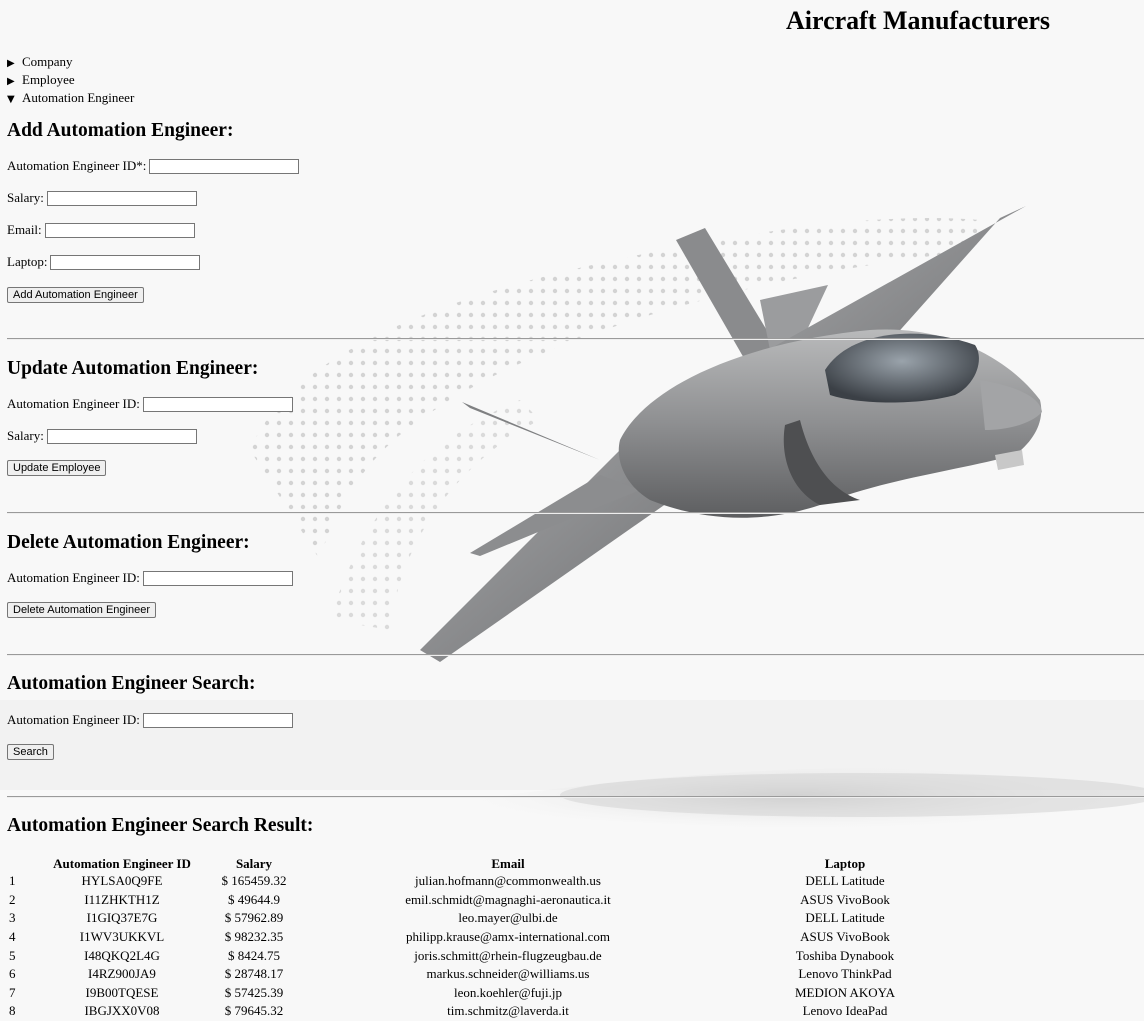 The height and width of the screenshot is (1021, 1144). I want to click on salary-cell: $ 57425.39, so click(254, 992).